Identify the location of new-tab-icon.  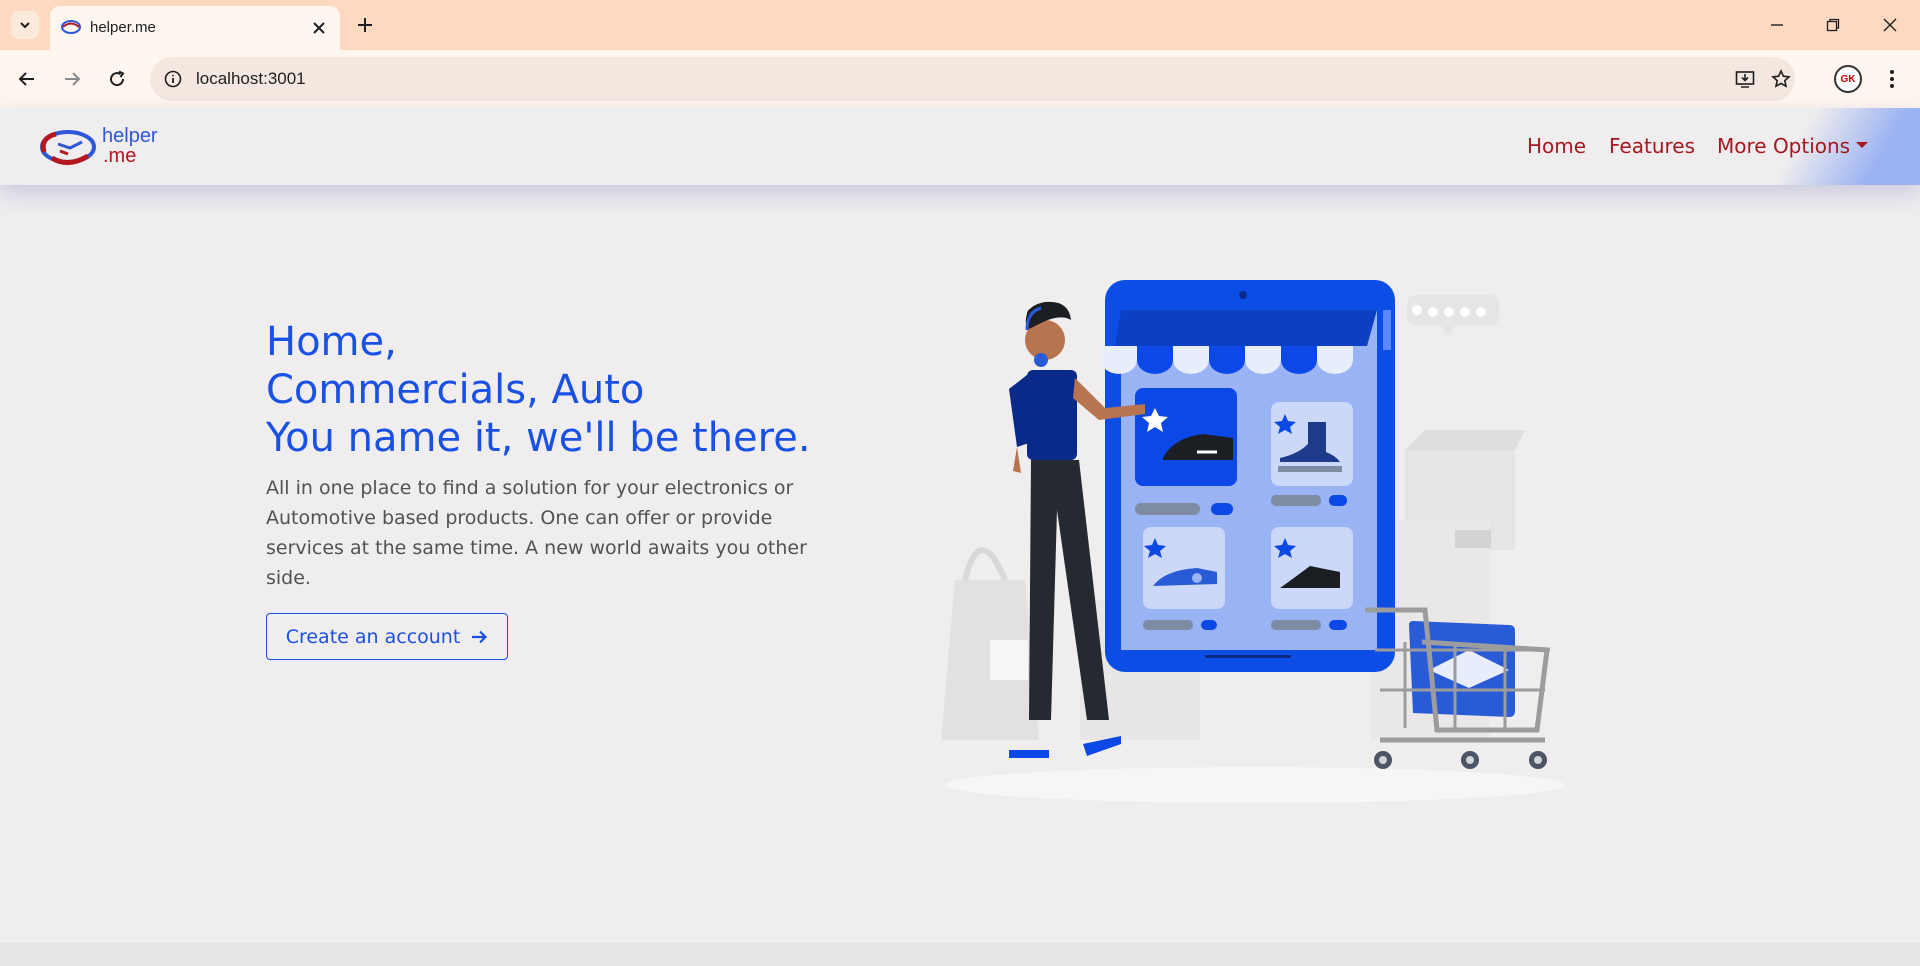
(365, 25).